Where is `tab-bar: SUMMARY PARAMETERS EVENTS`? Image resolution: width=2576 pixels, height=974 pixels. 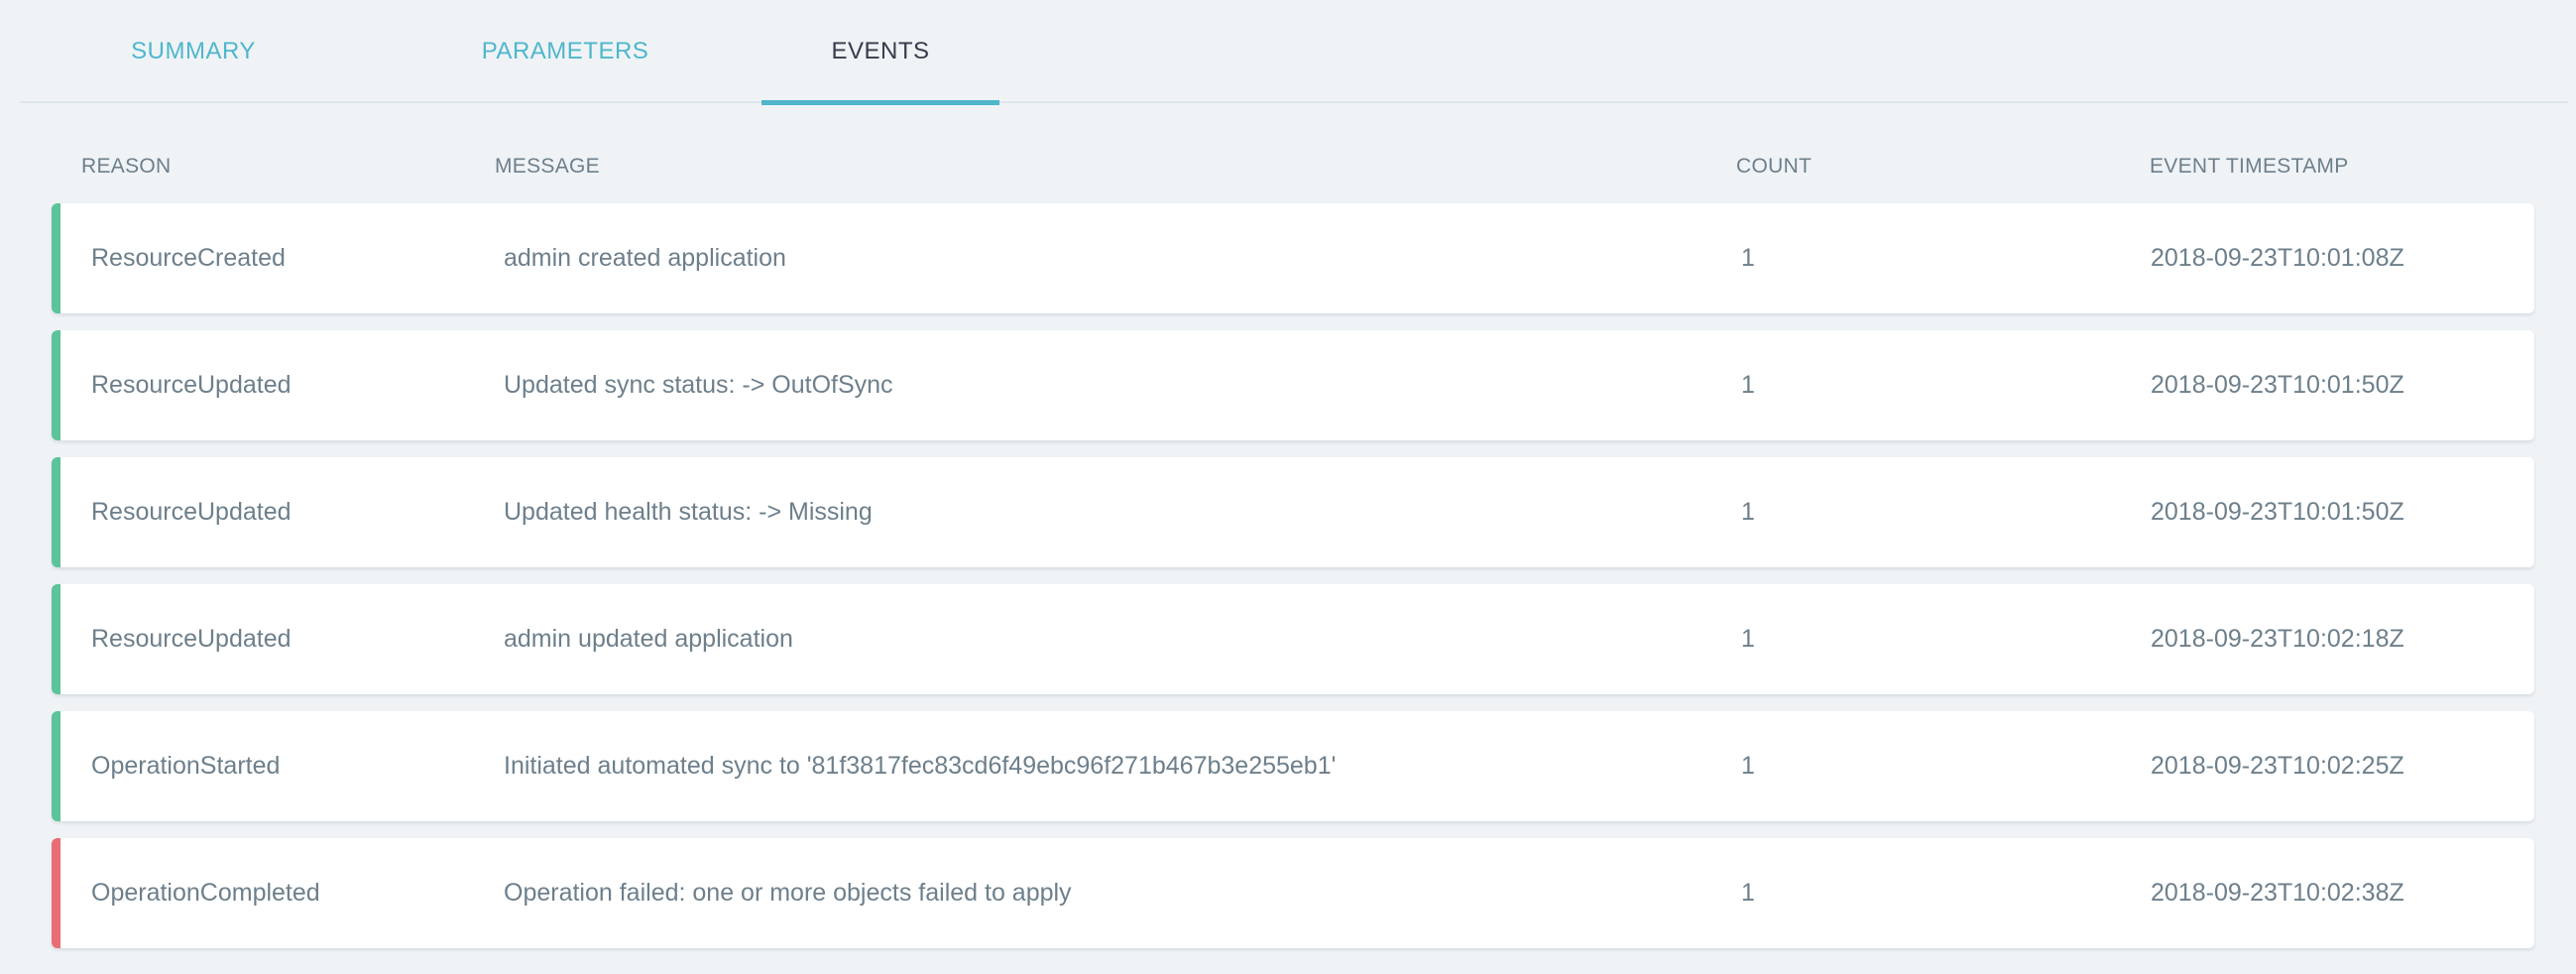
tab-bar: SUMMARY PARAMETERS EVENTS is located at coordinates (1294, 52).